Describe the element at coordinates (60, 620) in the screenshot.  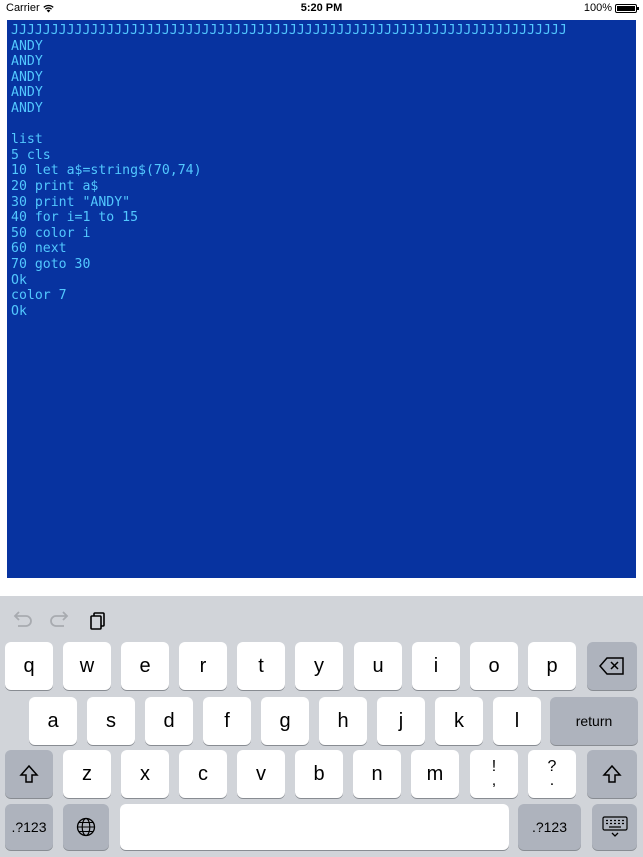
I see `redo-icon` at that location.